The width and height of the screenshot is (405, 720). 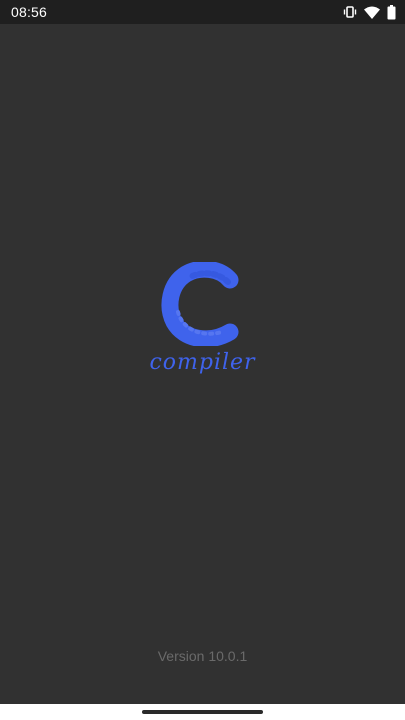 What do you see at coordinates (200, 304) in the screenshot?
I see `logo-c-mark: C` at bounding box center [200, 304].